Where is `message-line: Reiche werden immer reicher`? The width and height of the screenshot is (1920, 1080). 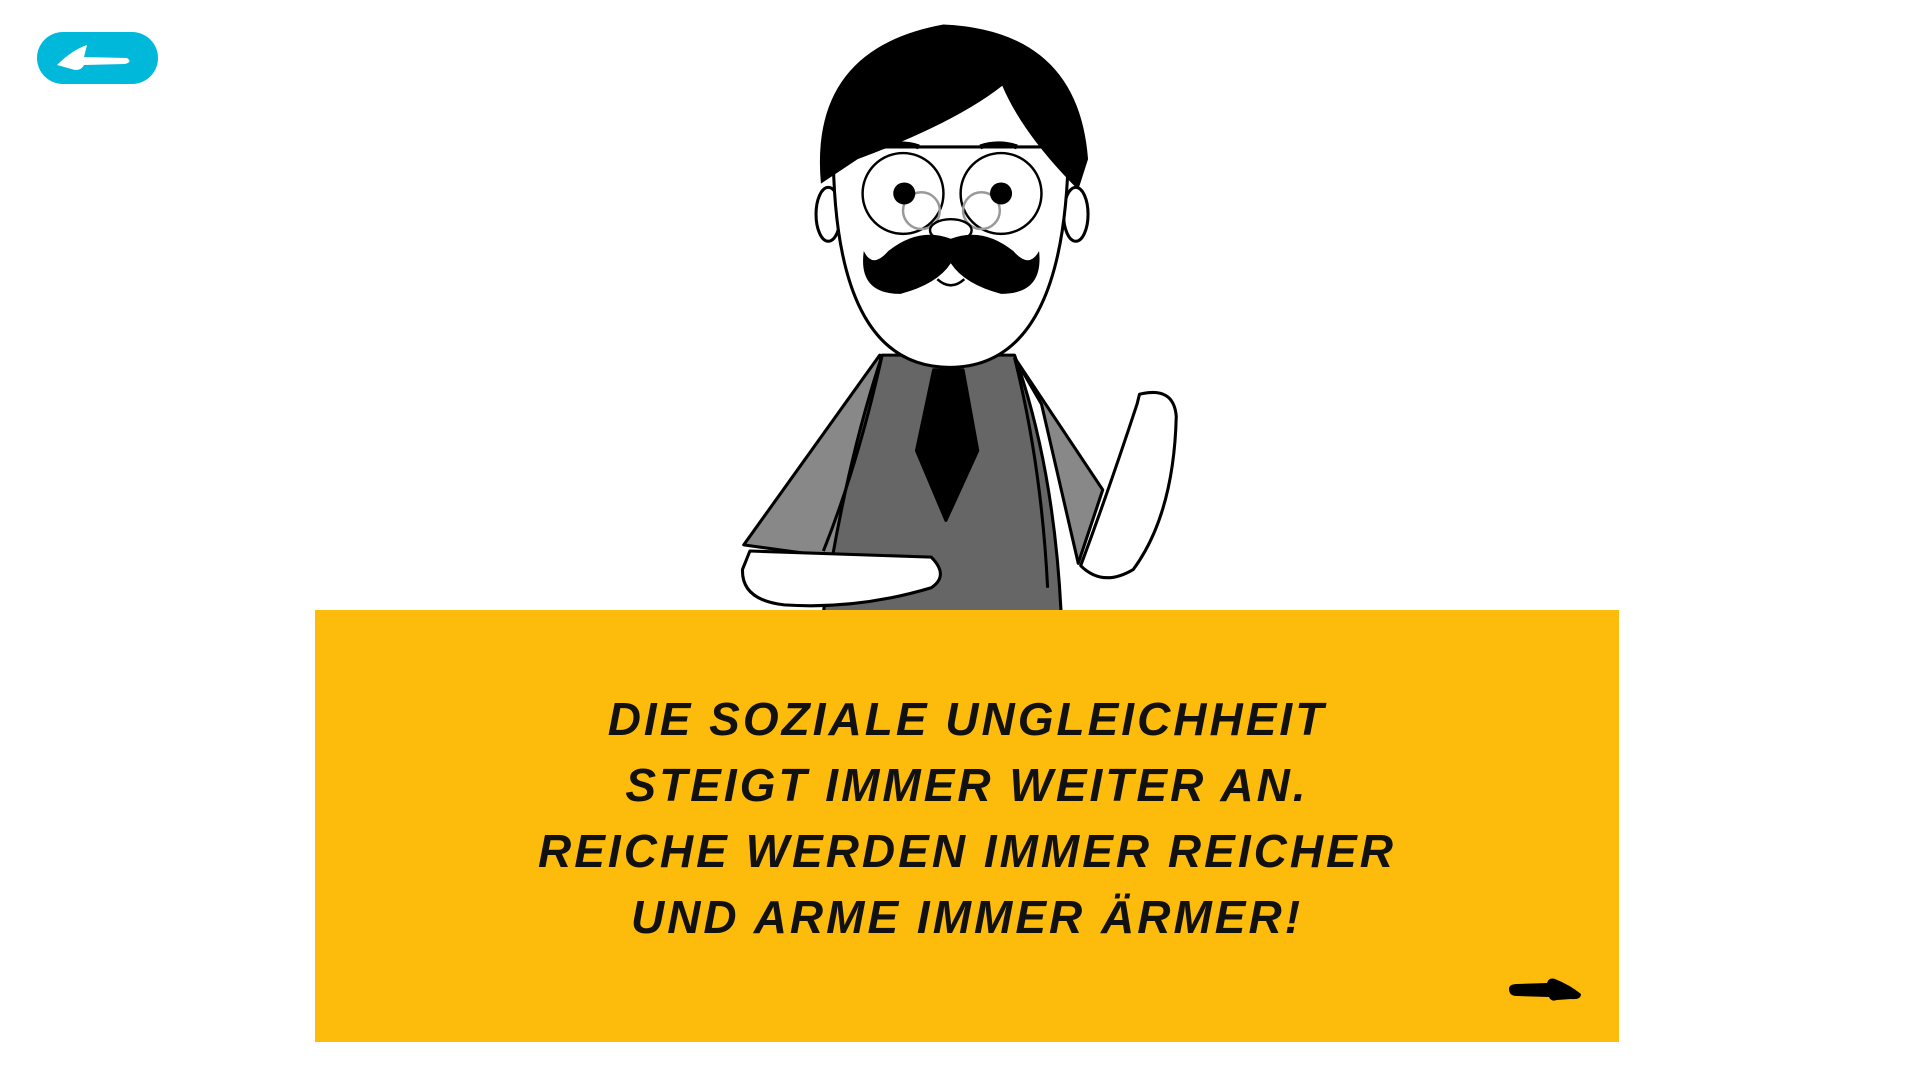 message-line: Reiche werden immer reicher is located at coordinates (967, 851).